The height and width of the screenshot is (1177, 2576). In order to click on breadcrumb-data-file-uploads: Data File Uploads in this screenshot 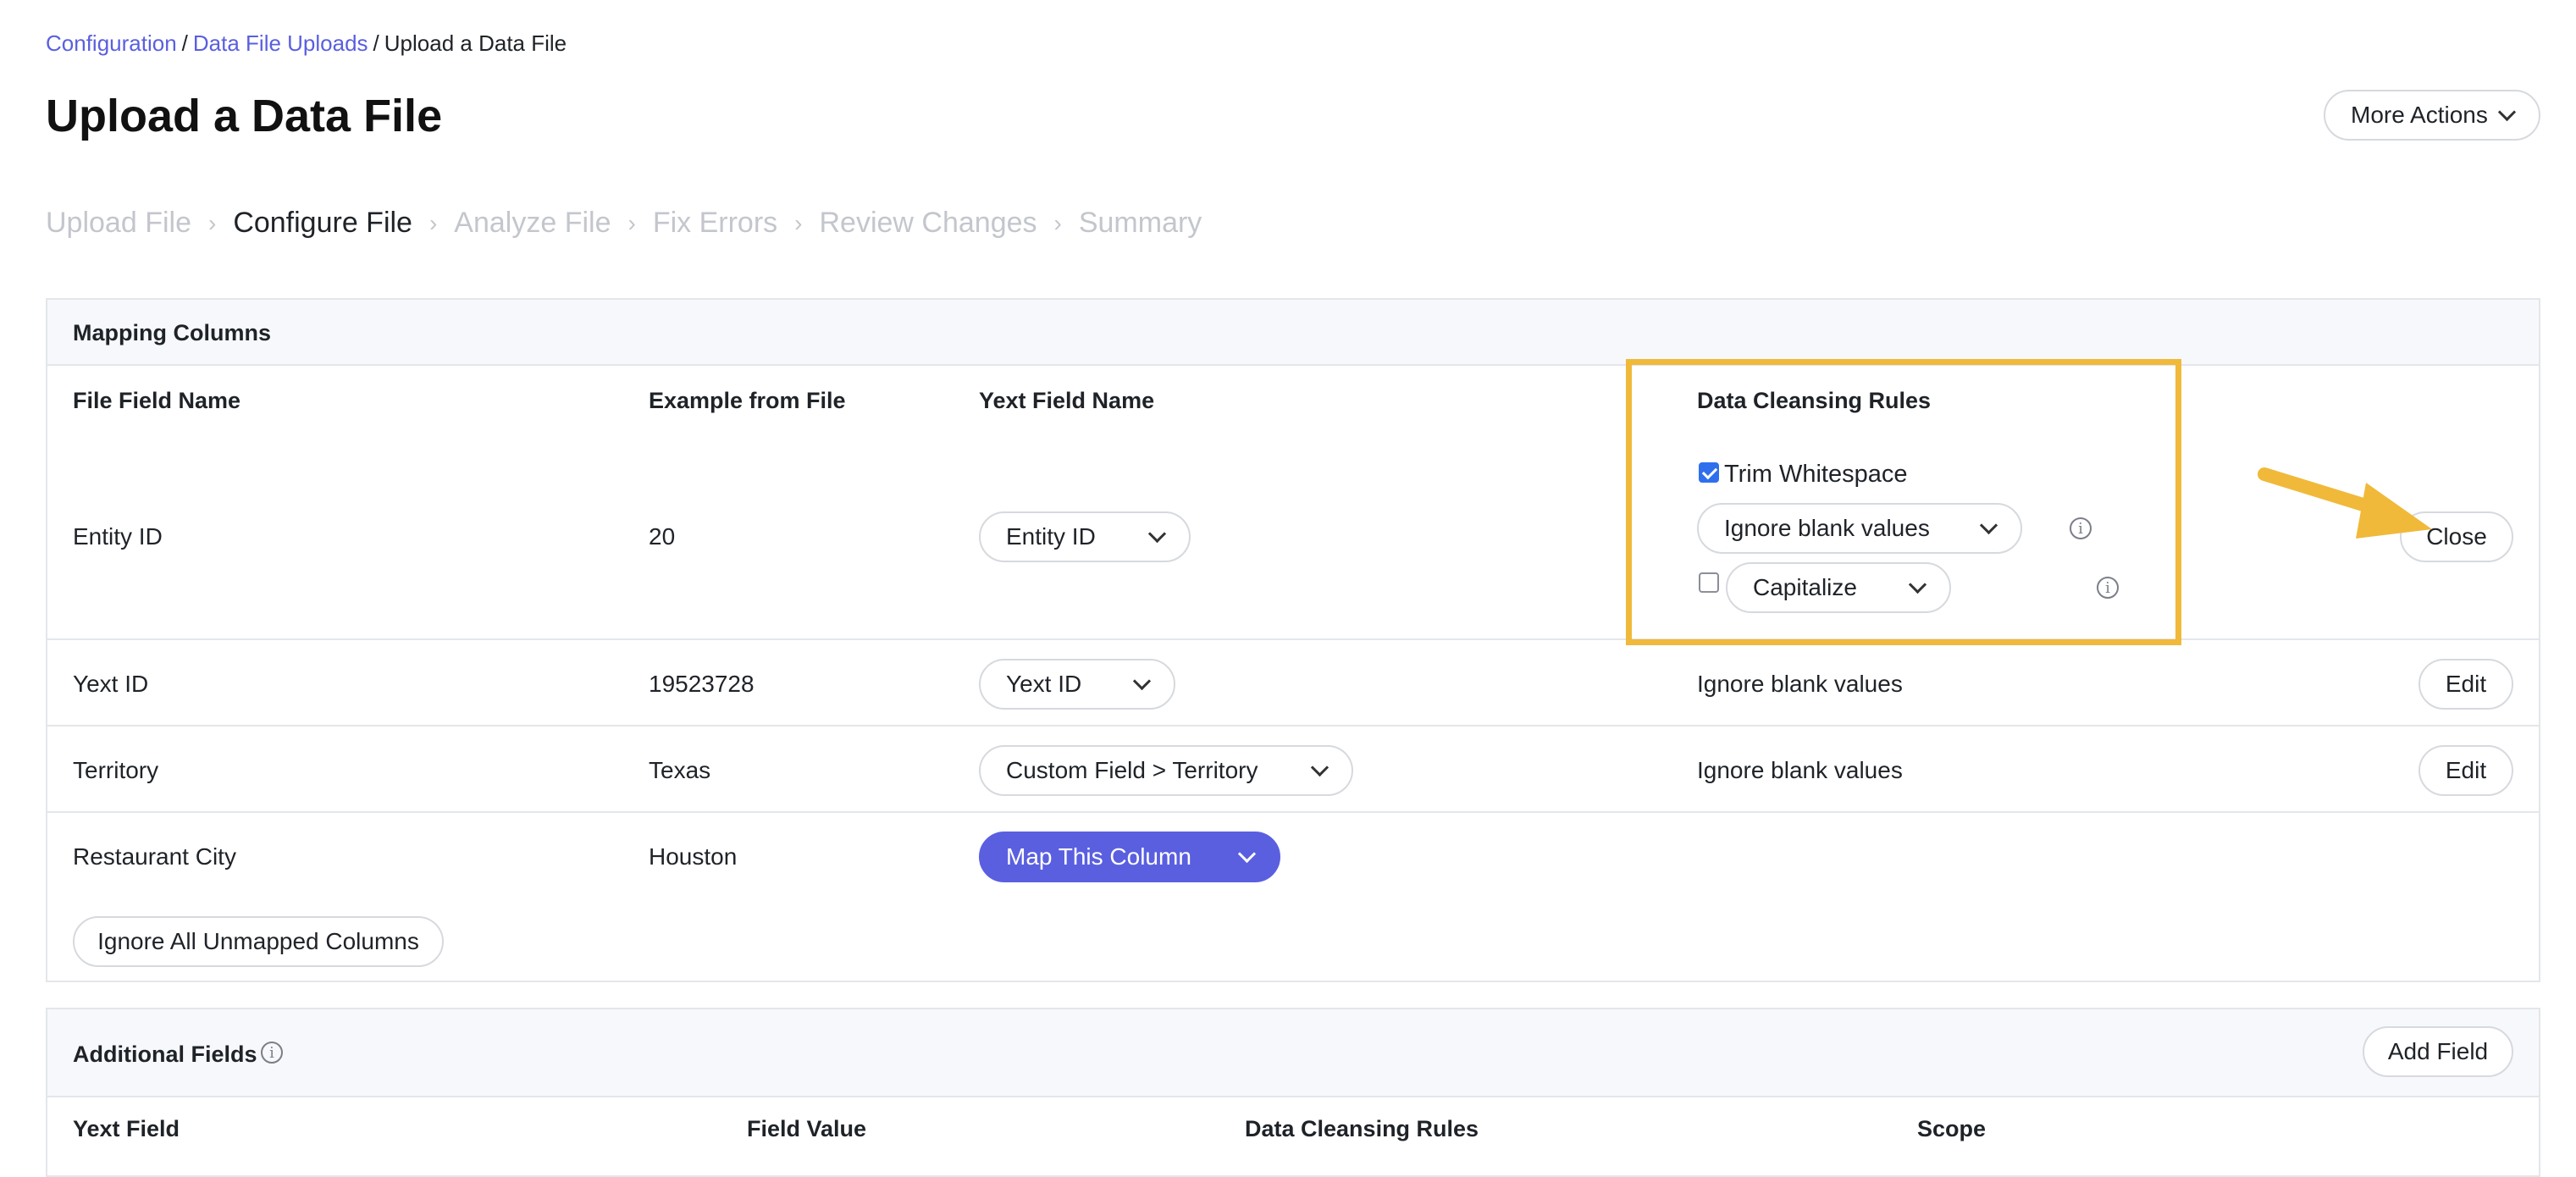, I will do `click(280, 43)`.